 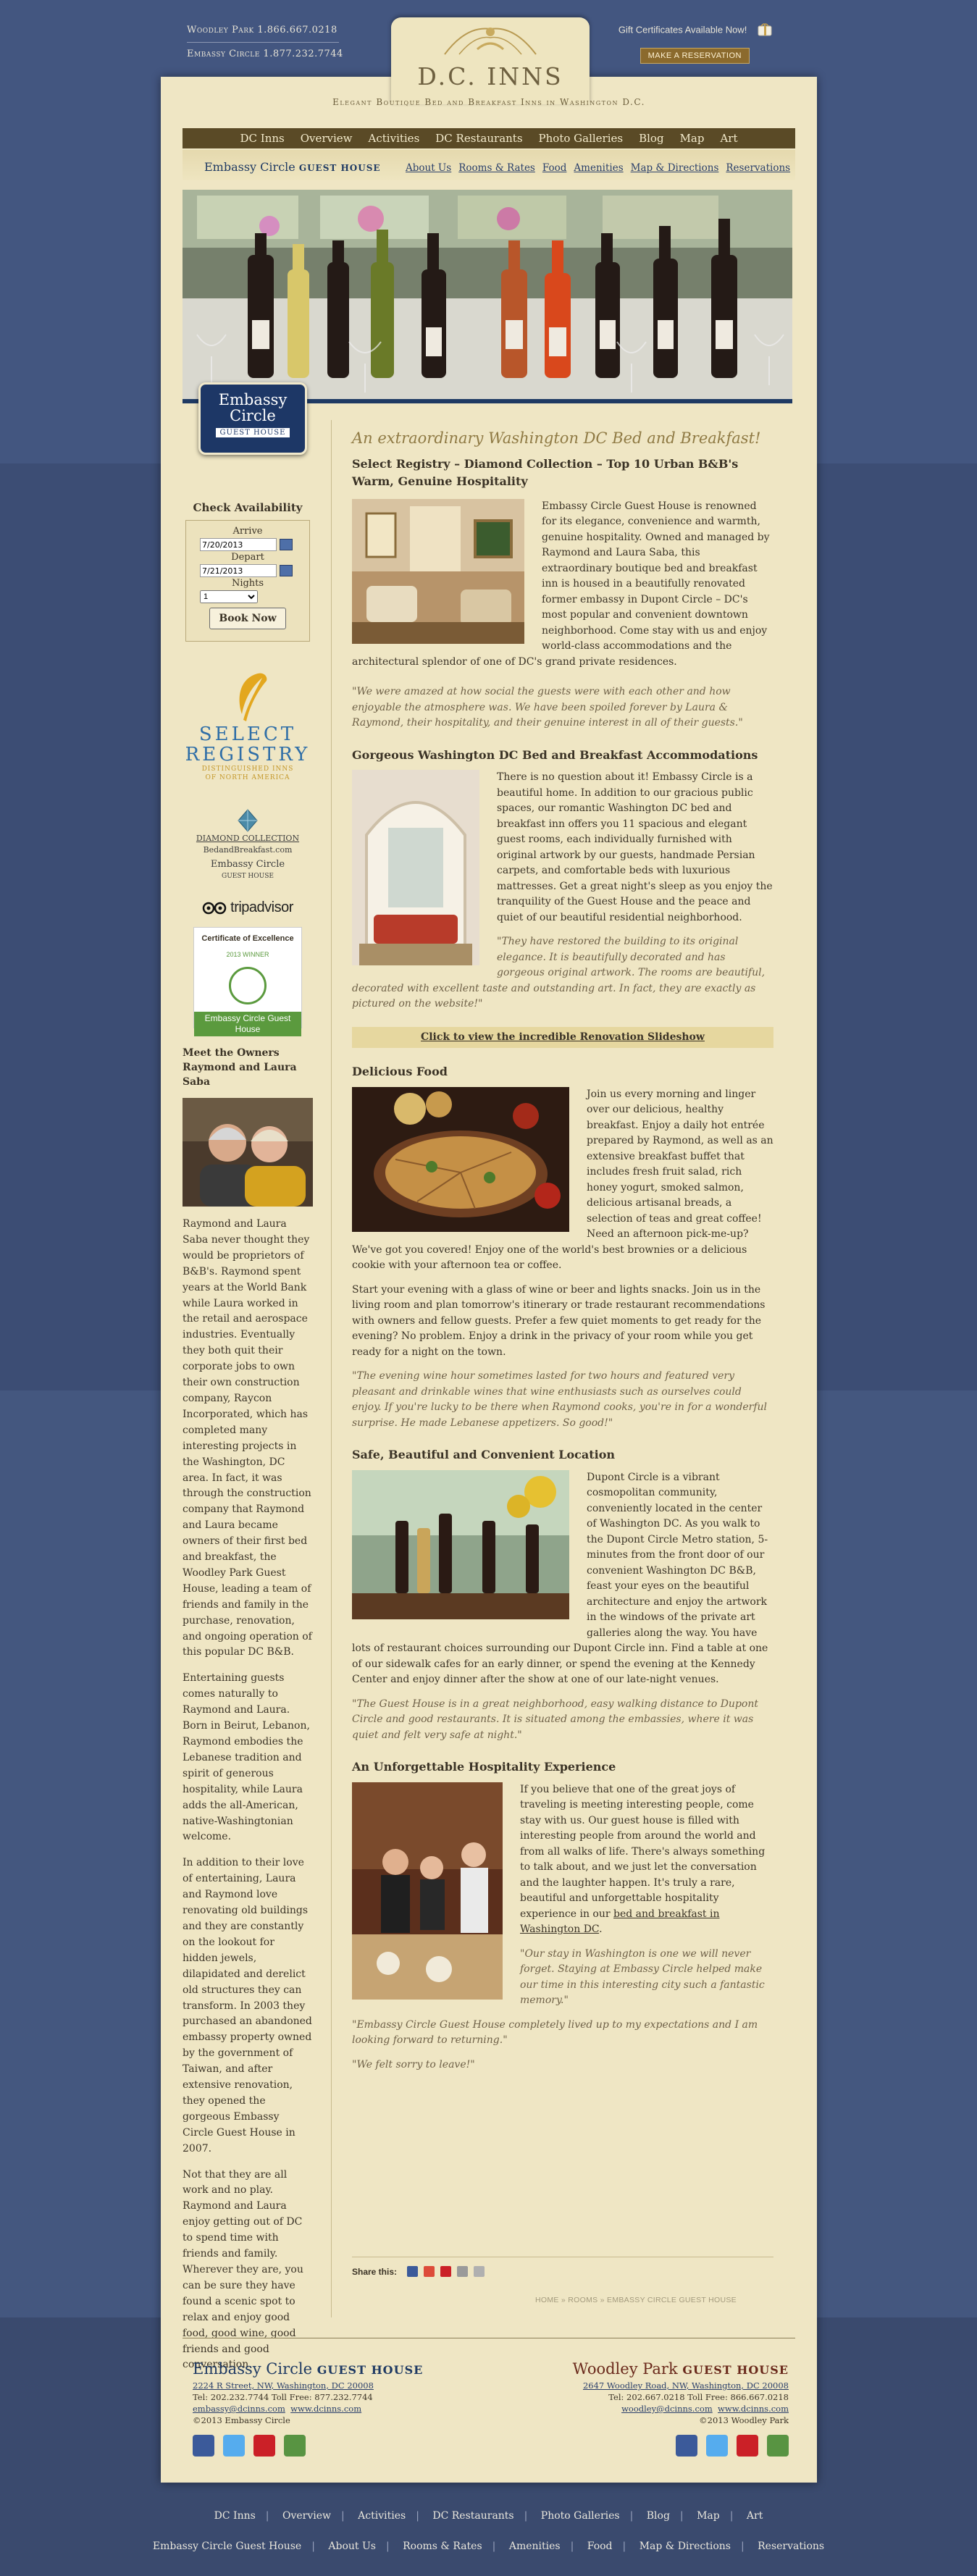 What do you see at coordinates (252, 418) in the screenshot?
I see `embassy-circle-badge: Embassy Circle GUEST HOUSE` at bounding box center [252, 418].